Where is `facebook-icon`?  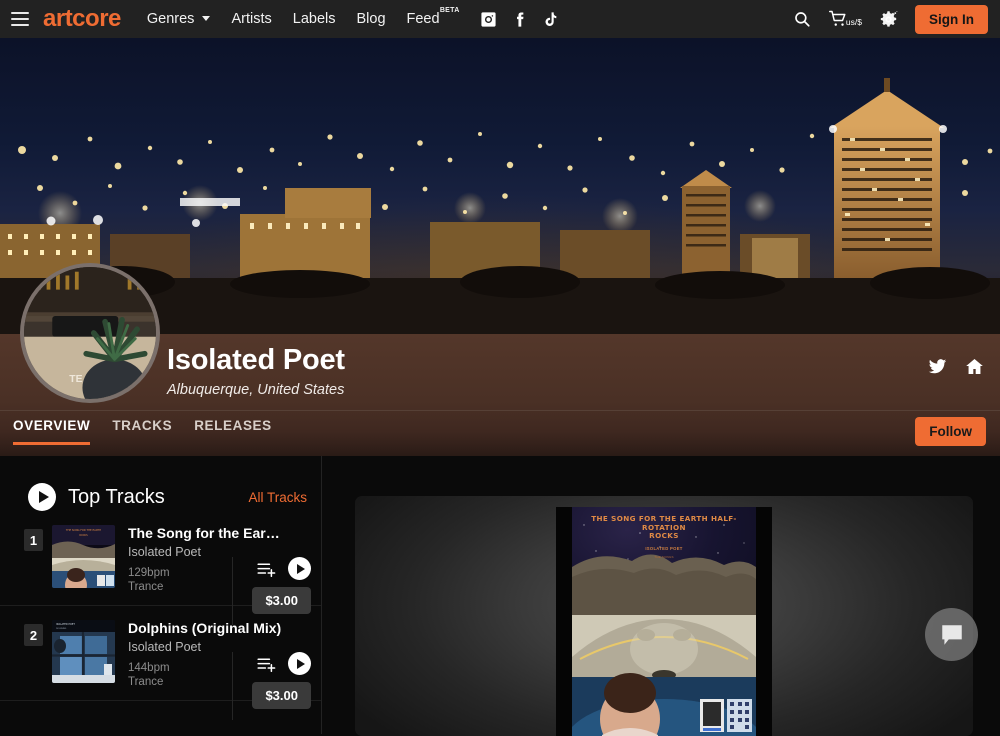
facebook-icon is located at coordinates (519, 19).